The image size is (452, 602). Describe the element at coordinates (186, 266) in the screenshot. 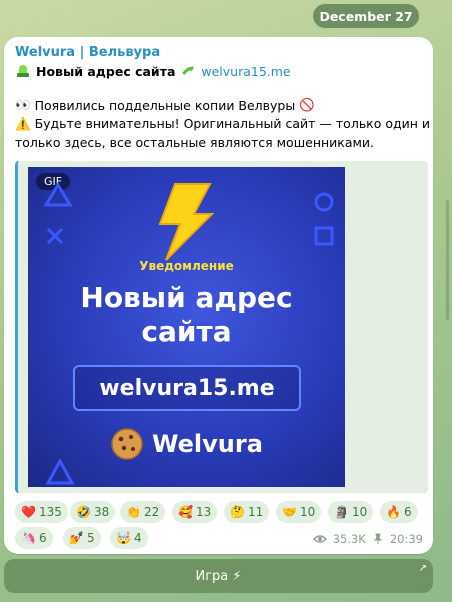

I see `notice-label: Уведомление` at that location.